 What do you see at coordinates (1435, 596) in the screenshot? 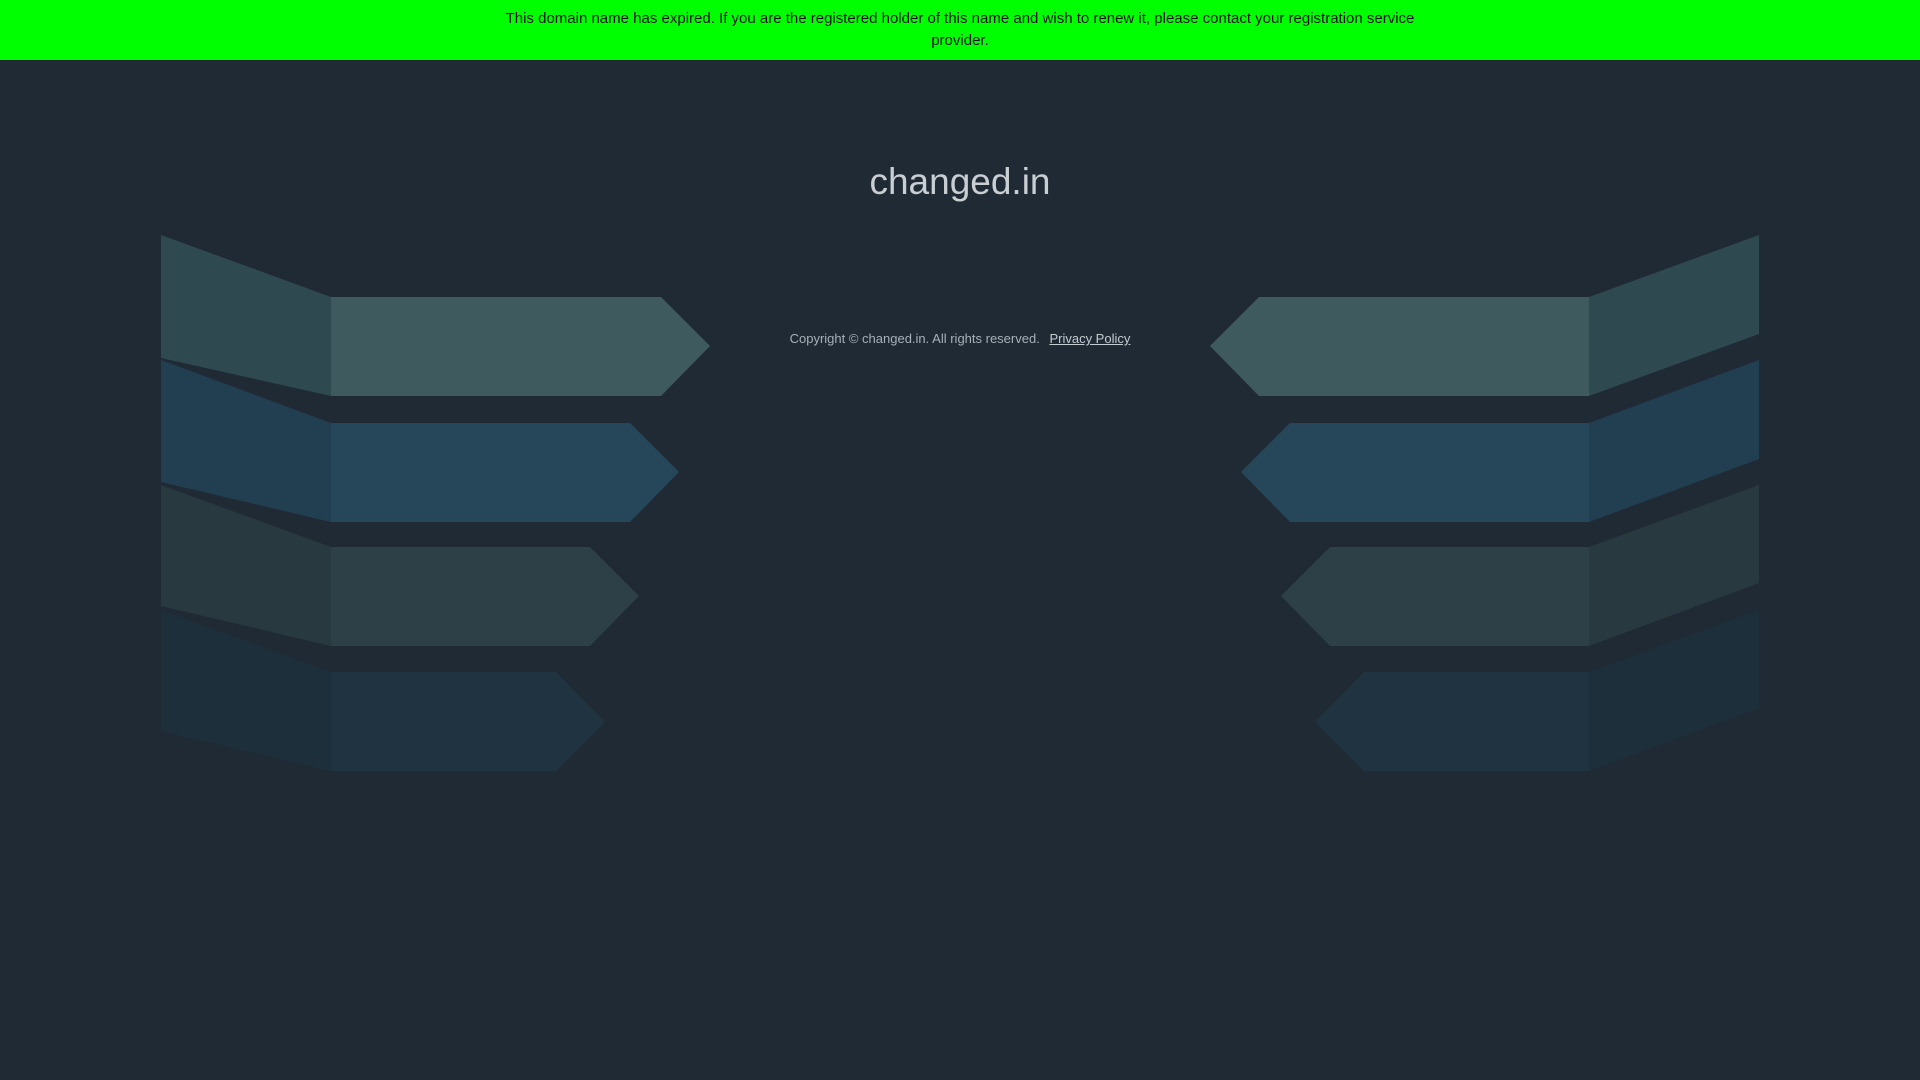
I see `right-band-3-arrow` at bounding box center [1435, 596].